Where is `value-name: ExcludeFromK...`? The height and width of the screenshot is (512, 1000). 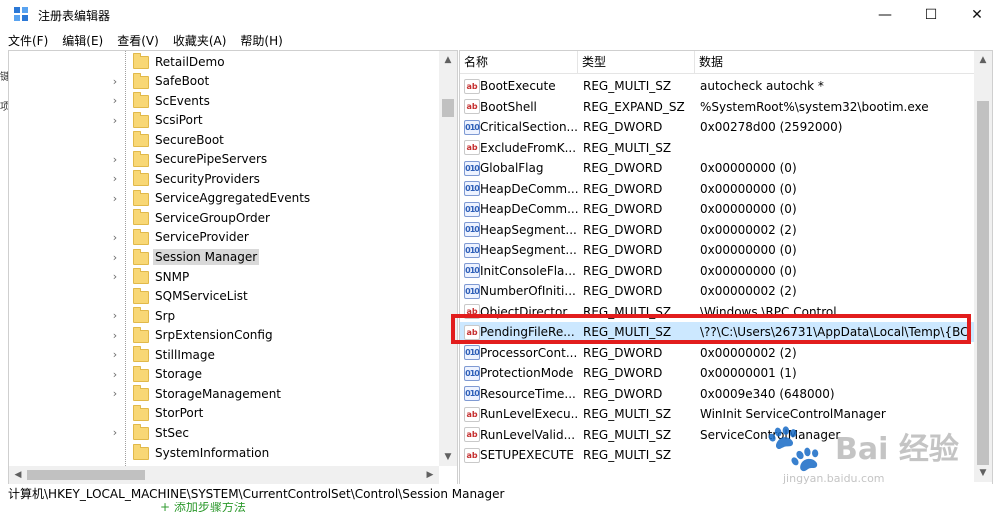 value-name: ExcludeFromK... is located at coordinates (528, 147).